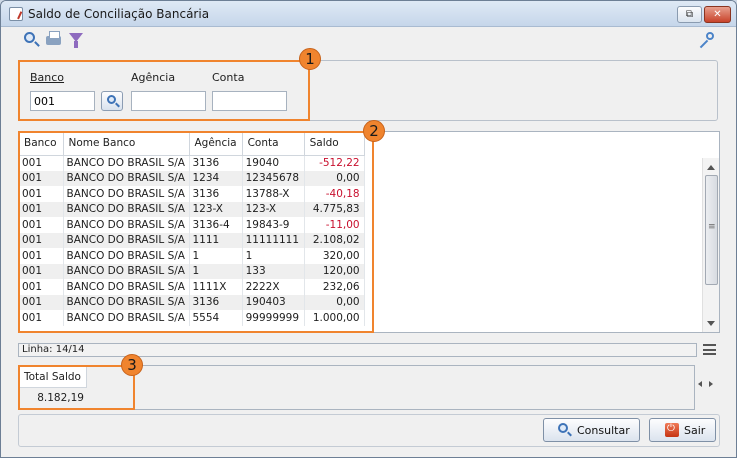 The width and height of the screenshot is (737, 458). I want to click on cell-saldo: 0,00, so click(334, 178).